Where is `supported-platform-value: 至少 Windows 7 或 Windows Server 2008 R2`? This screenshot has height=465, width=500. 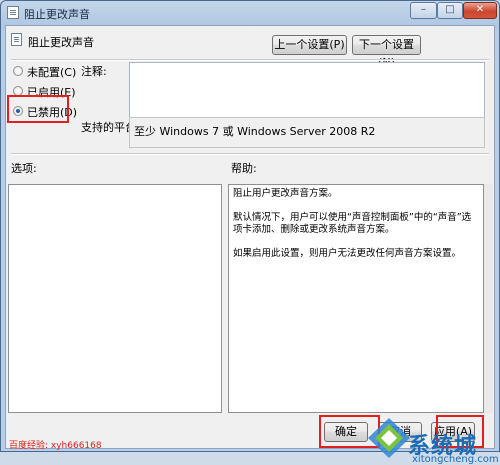
supported-platform-value: 至少 Windows 7 或 Windows Server 2008 R2 is located at coordinates (307, 132).